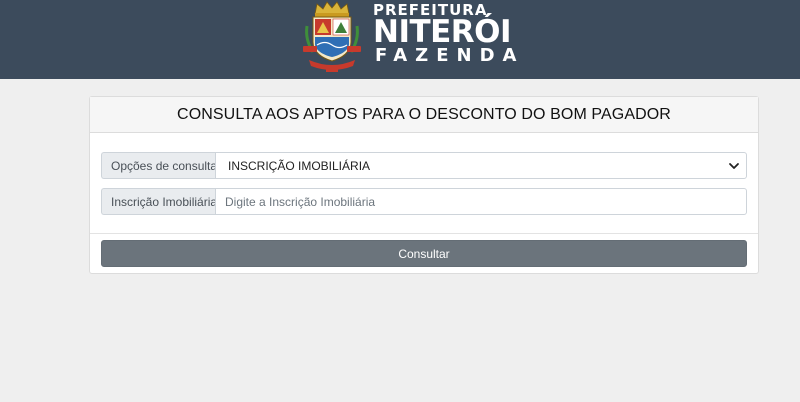 The image size is (800, 402). I want to click on options-input-group: Opções de consulta INSCRIÇÃO IMOBILIÁRIA, so click(424, 165).